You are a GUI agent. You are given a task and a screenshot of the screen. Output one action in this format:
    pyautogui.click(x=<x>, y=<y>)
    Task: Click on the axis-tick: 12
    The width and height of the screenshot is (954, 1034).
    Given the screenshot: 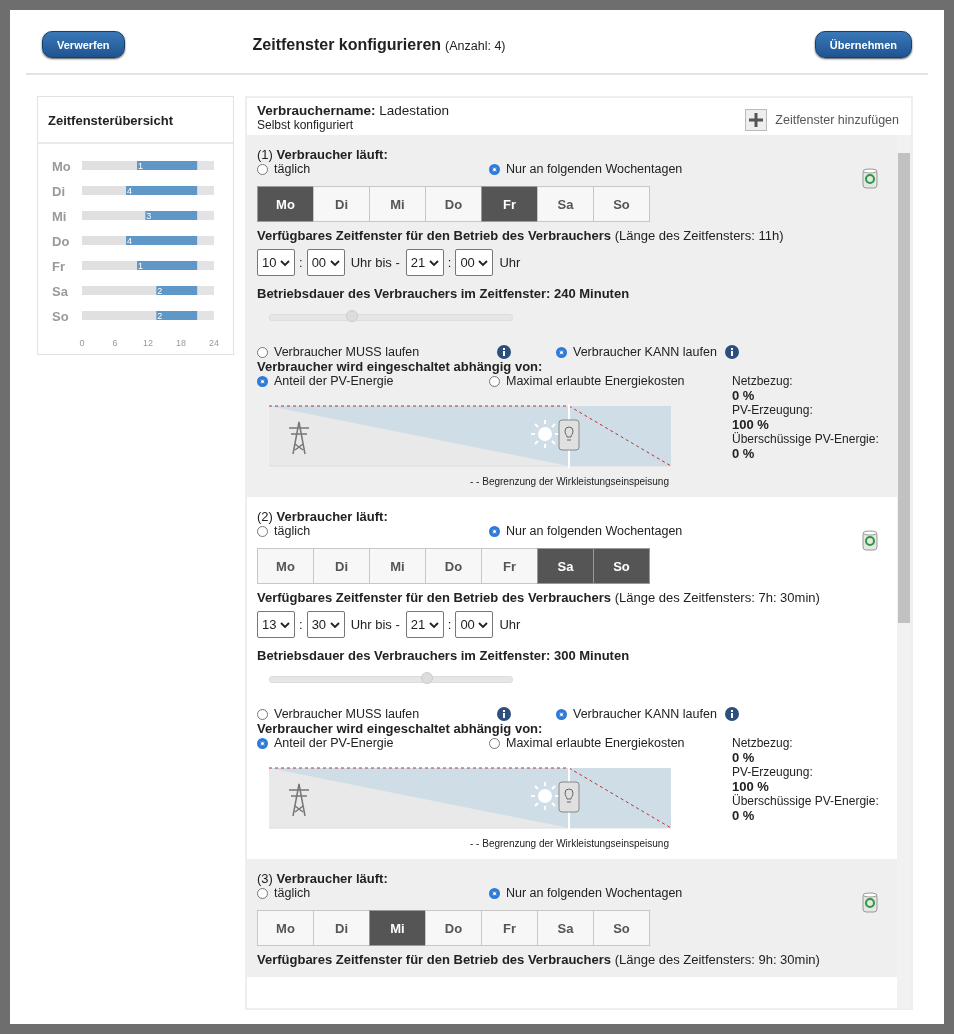 What is the action you would take?
    pyautogui.click(x=148, y=343)
    